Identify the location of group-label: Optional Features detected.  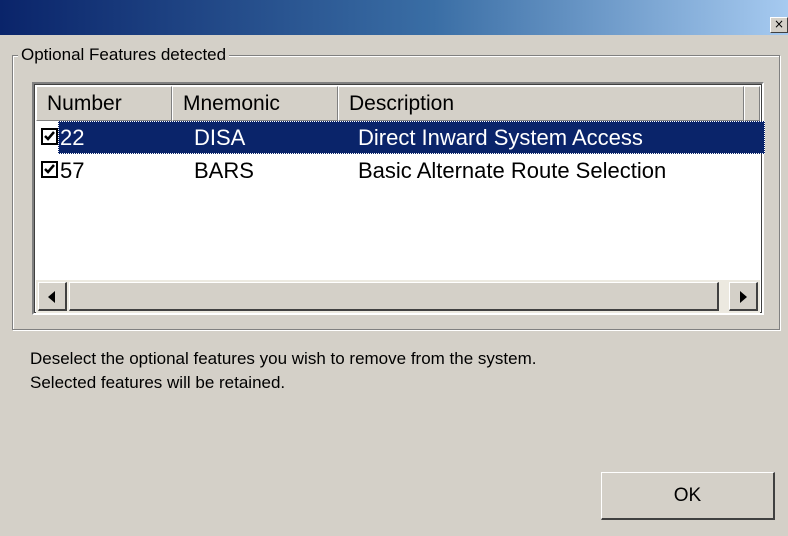
(124, 55).